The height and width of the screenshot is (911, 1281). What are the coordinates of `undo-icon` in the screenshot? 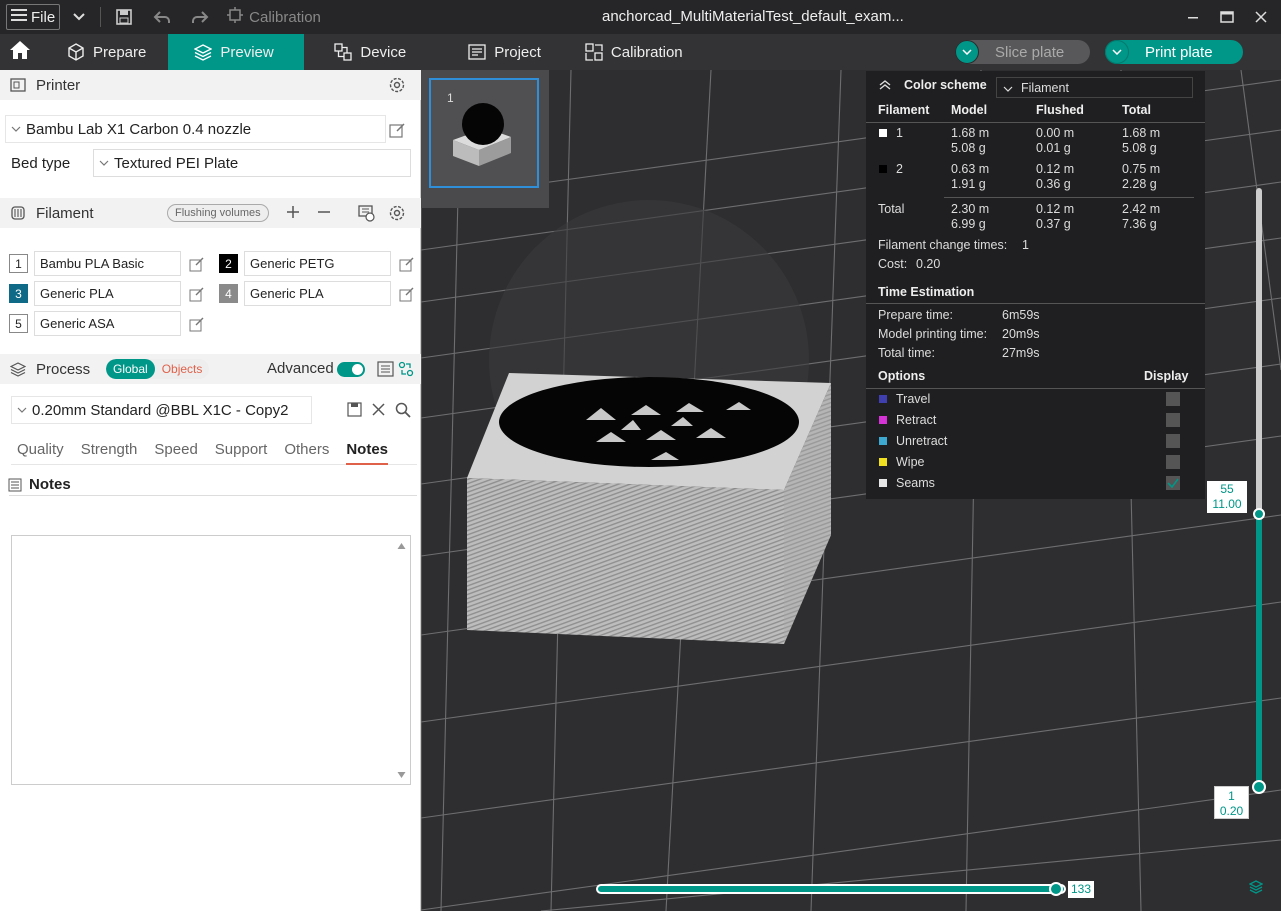 It's located at (162, 17).